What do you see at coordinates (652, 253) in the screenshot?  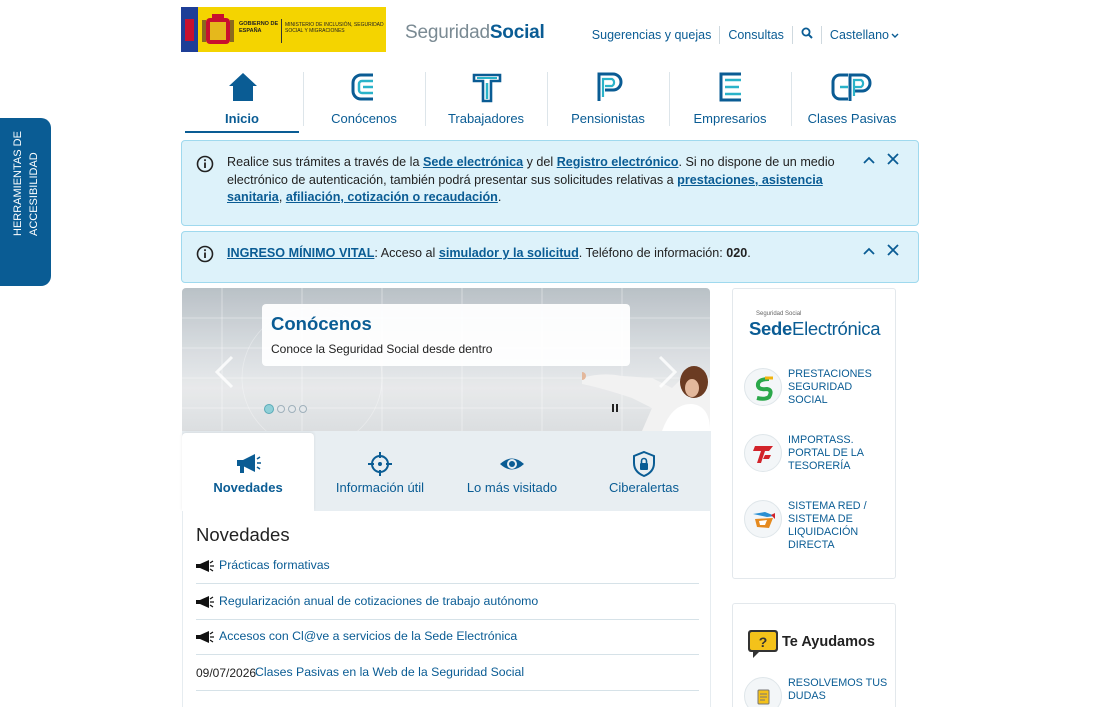 I see `alert-text-part: . Teléfono de información:` at bounding box center [652, 253].